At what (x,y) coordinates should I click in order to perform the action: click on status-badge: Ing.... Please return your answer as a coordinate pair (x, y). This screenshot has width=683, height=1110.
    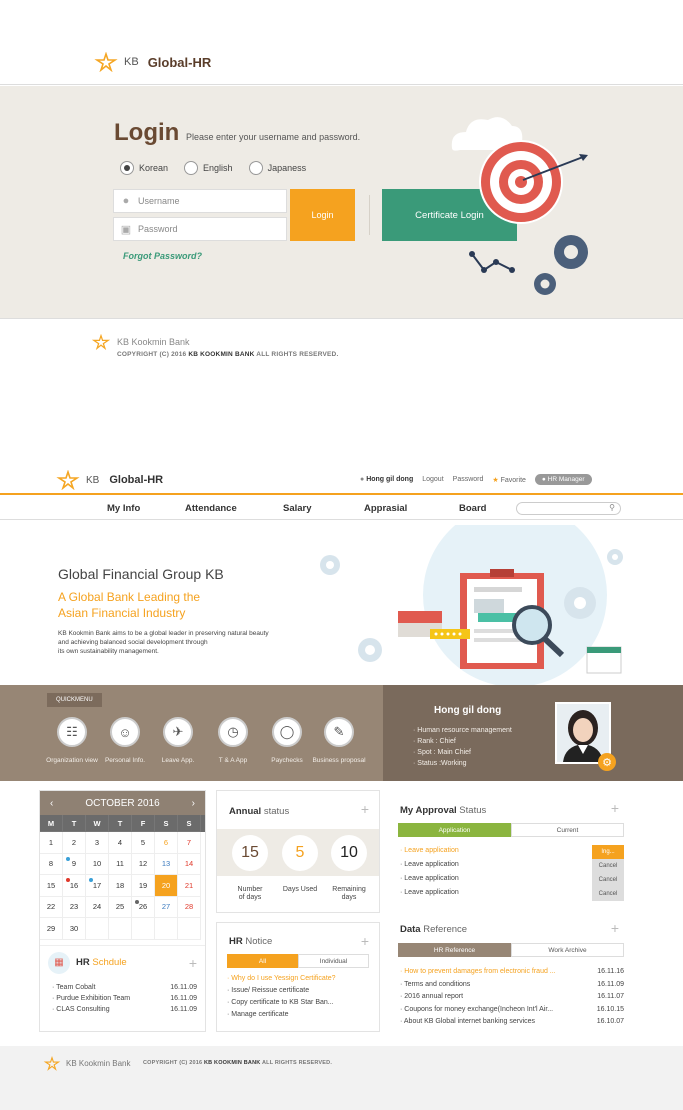
    Looking at the image, I should click on (608, 852).